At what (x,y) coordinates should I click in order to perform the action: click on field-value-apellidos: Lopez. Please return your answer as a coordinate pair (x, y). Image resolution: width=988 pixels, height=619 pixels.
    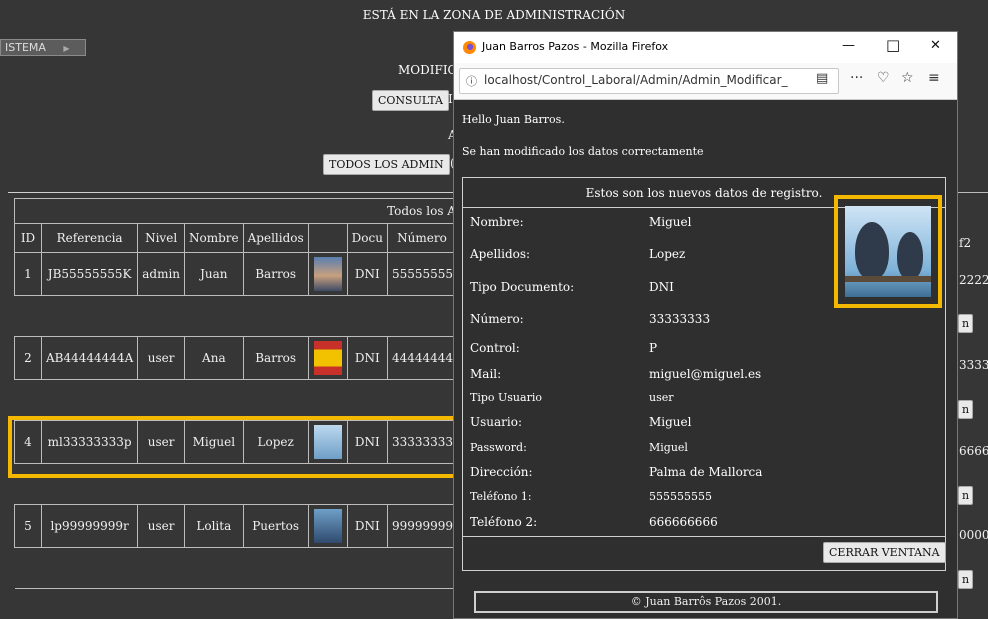
    Looking at the image, I should click on (667, 254).